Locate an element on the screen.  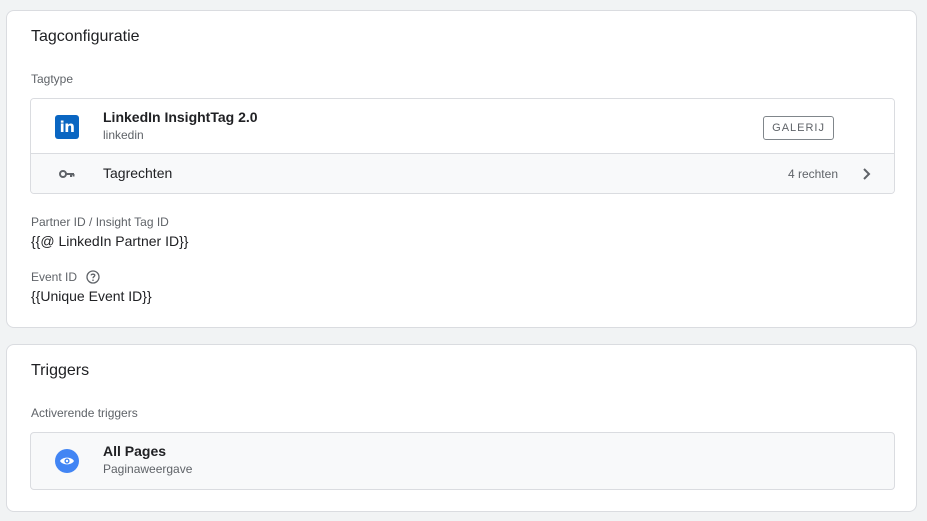
trigger-item: All Pages Paginaweergave is located at coordinates (462, 461).